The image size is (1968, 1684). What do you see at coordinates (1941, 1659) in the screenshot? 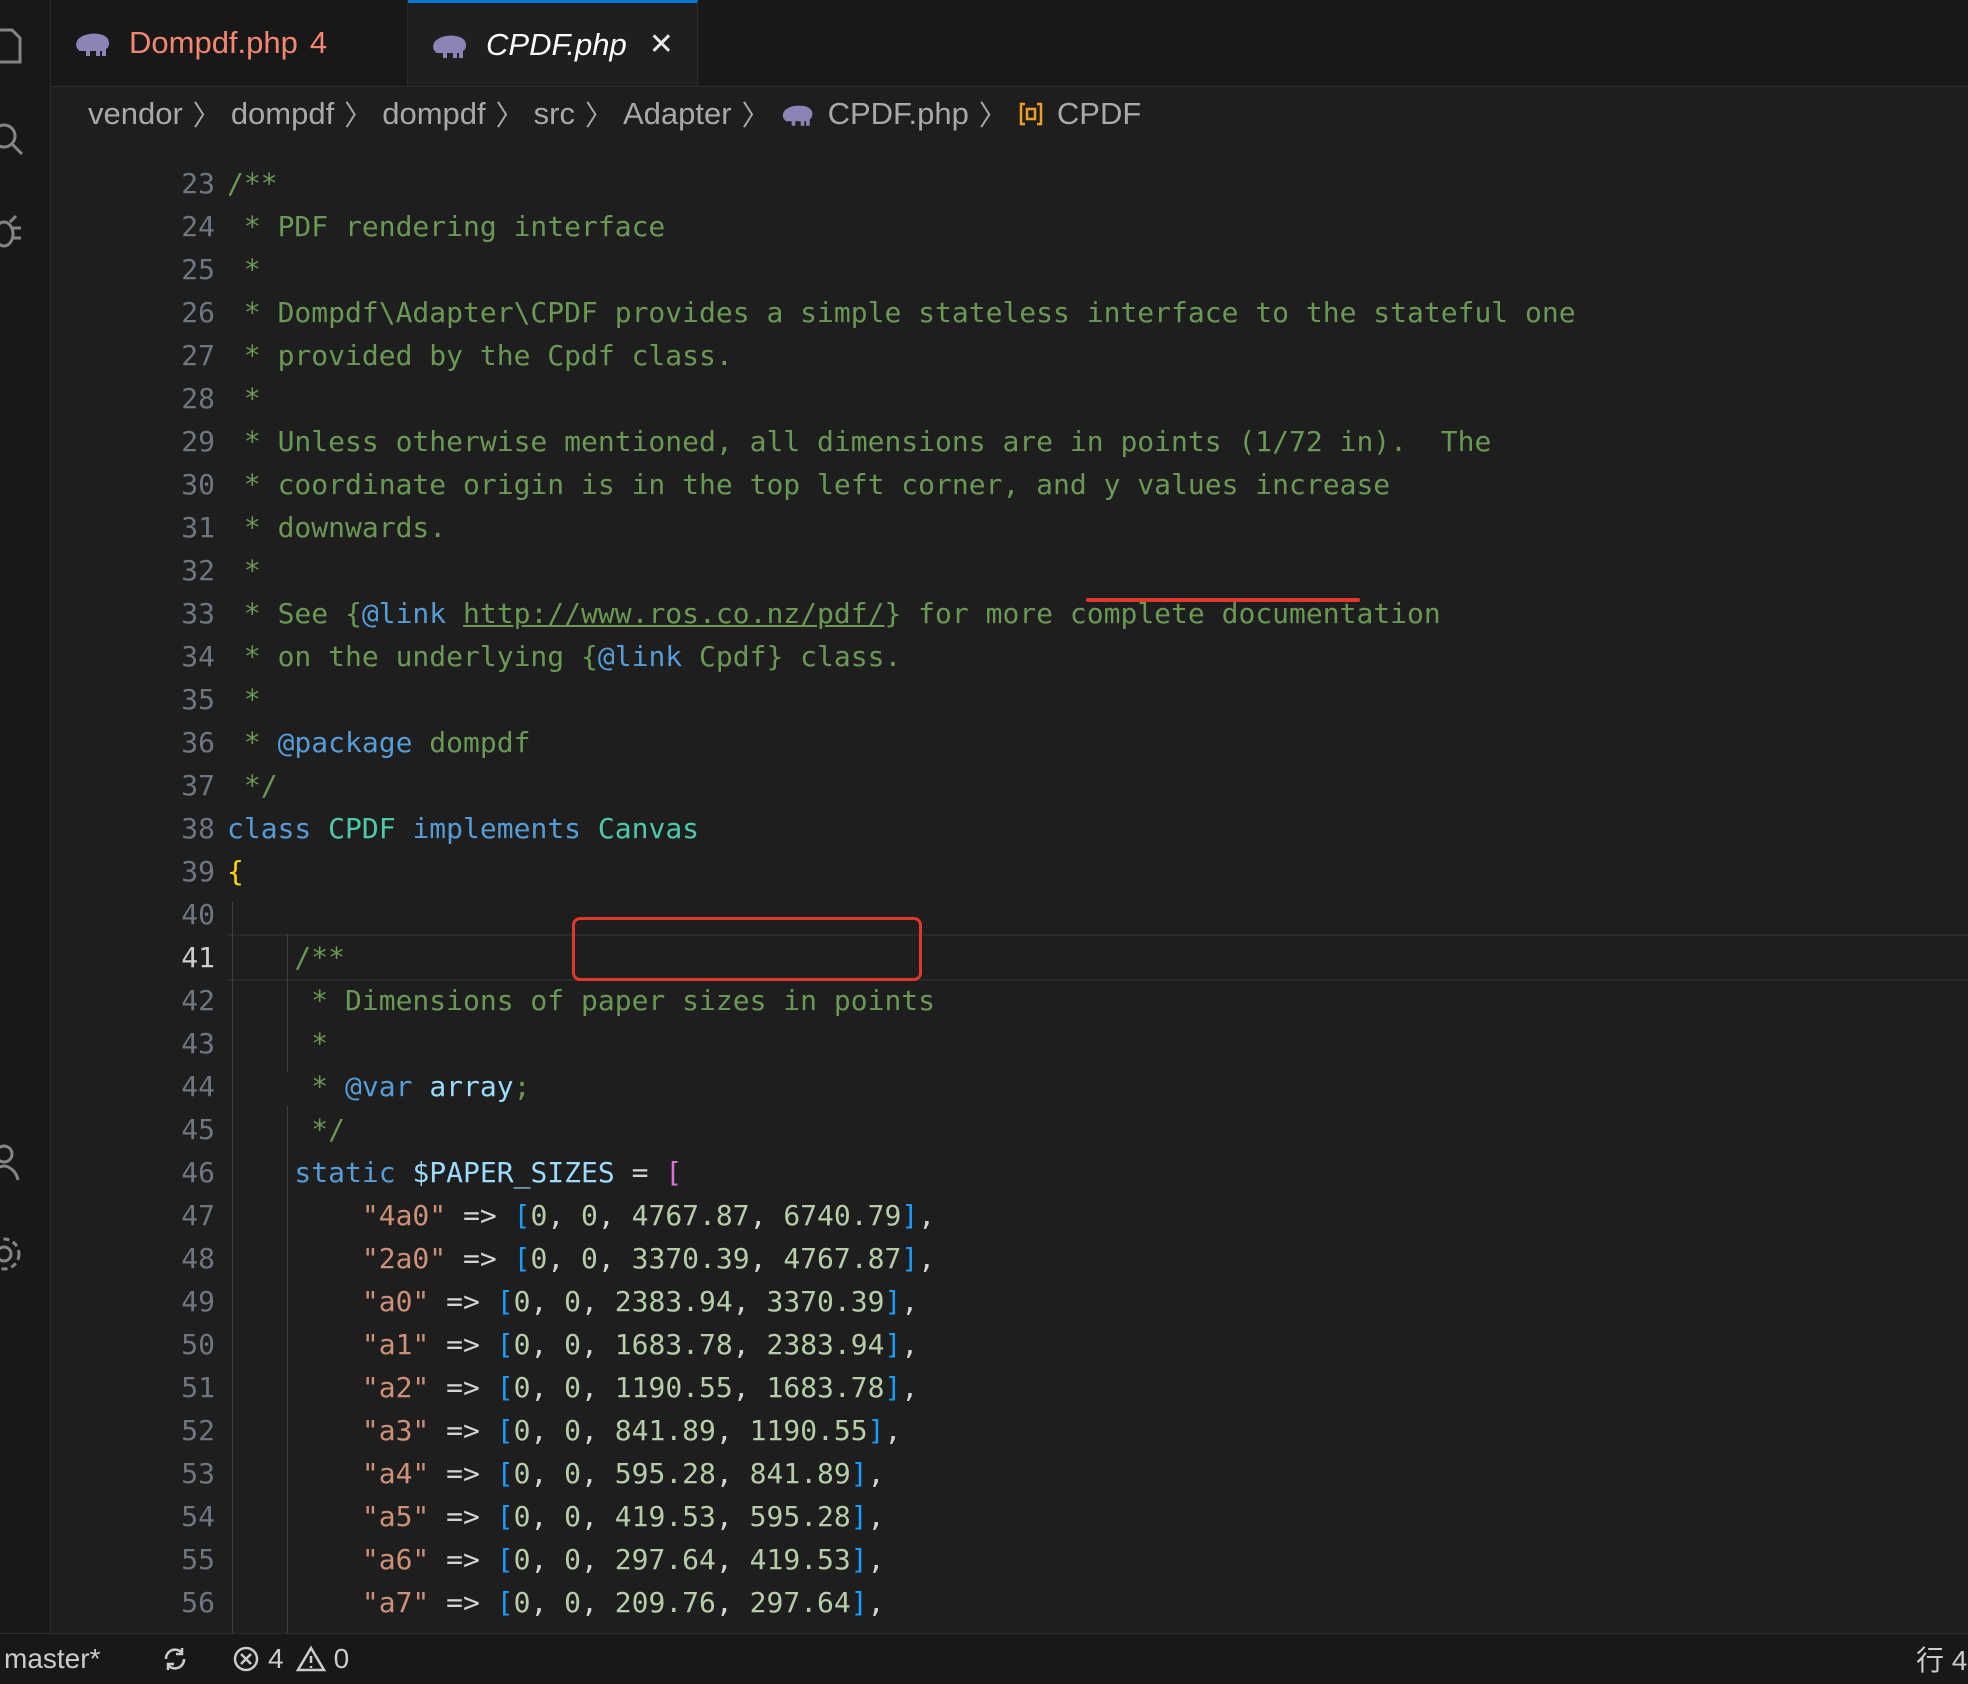
I see `cursor-position: 行 4` at bounding box center [1941, 1659].